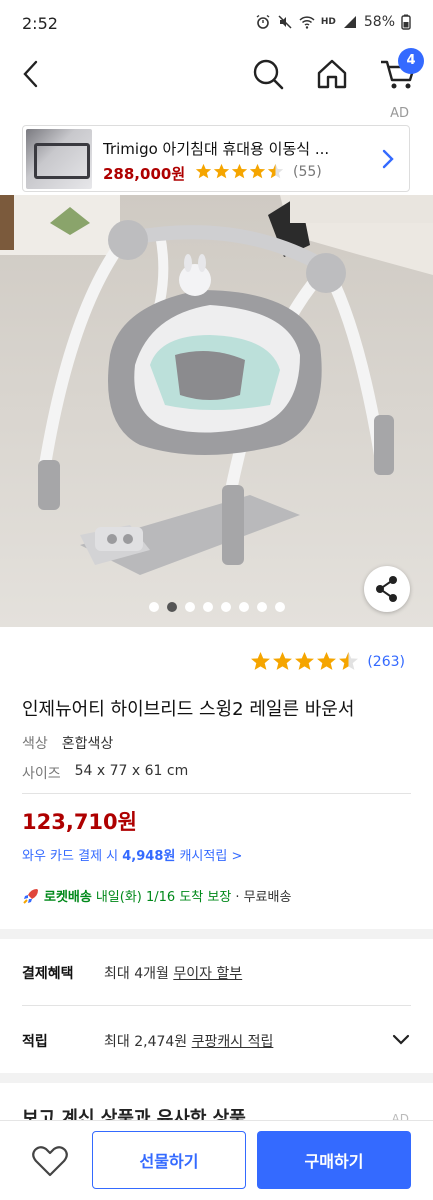  I want to click on mute-icon, so click(285, 22).